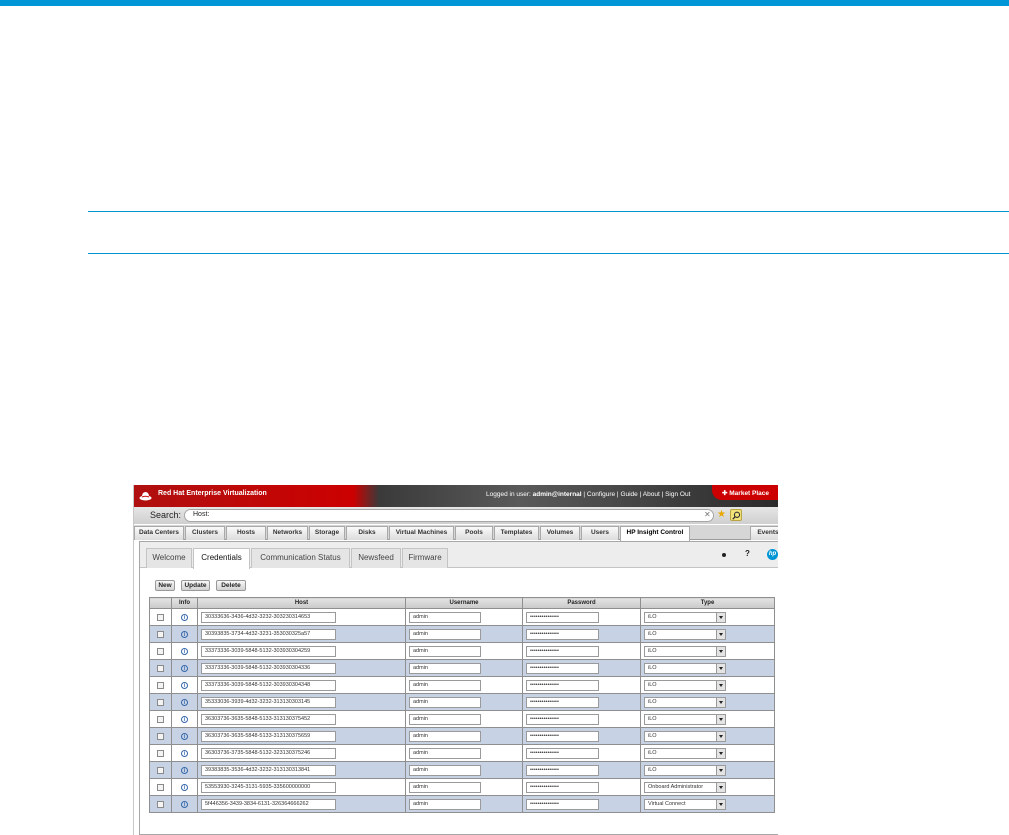 Image resolution: width=1009 pixels, height=835 pixels. I want to click on host-field: 36303736-3735-5848-5132-323130375246, so click(268, 753).